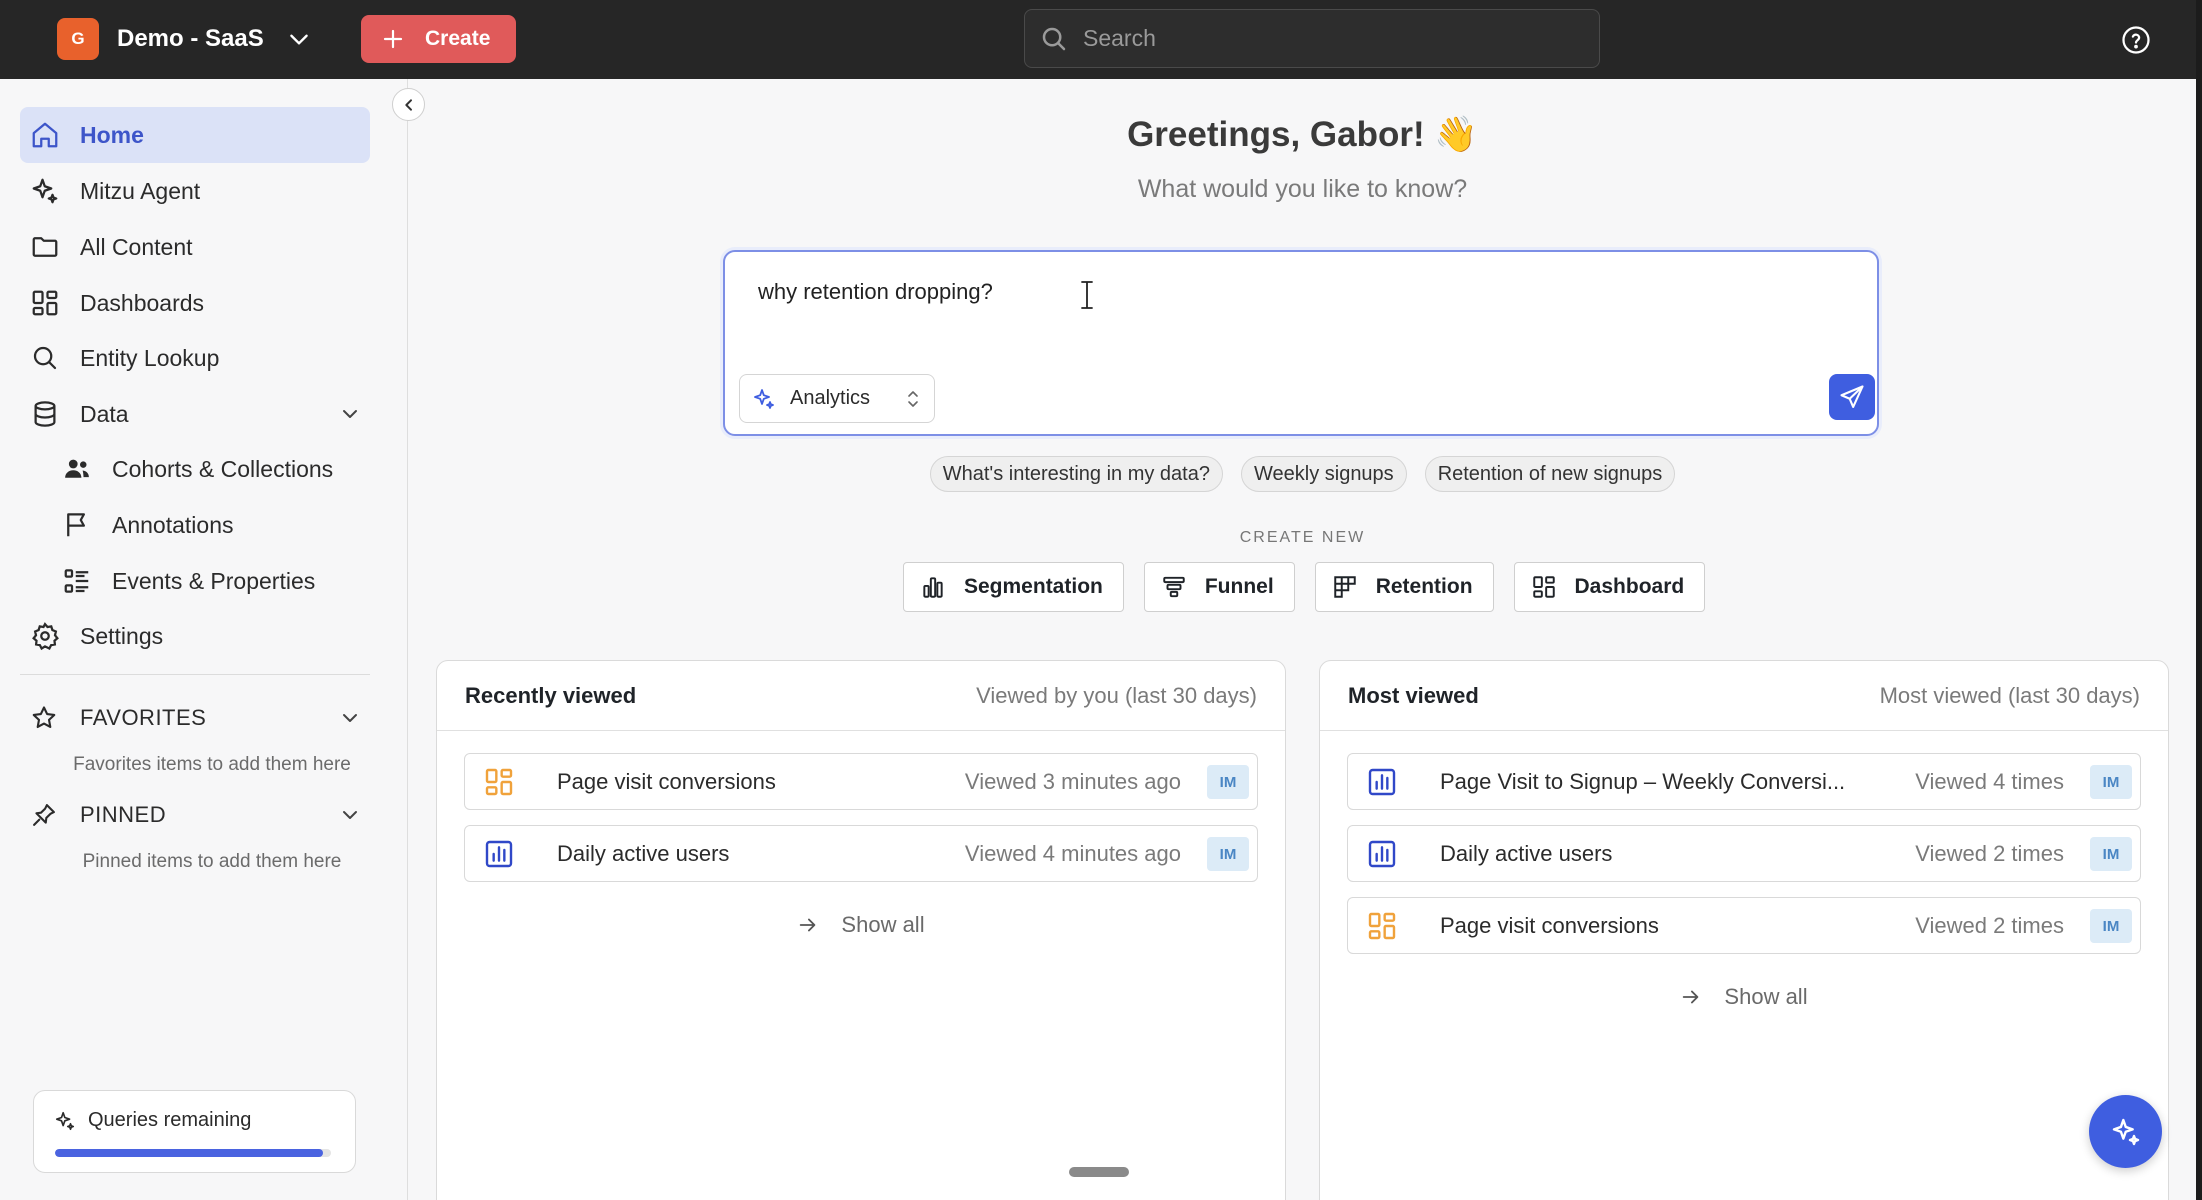 This screenshot has height=1200, width=2202. I want to click on send-icon, so click(1852, 396).